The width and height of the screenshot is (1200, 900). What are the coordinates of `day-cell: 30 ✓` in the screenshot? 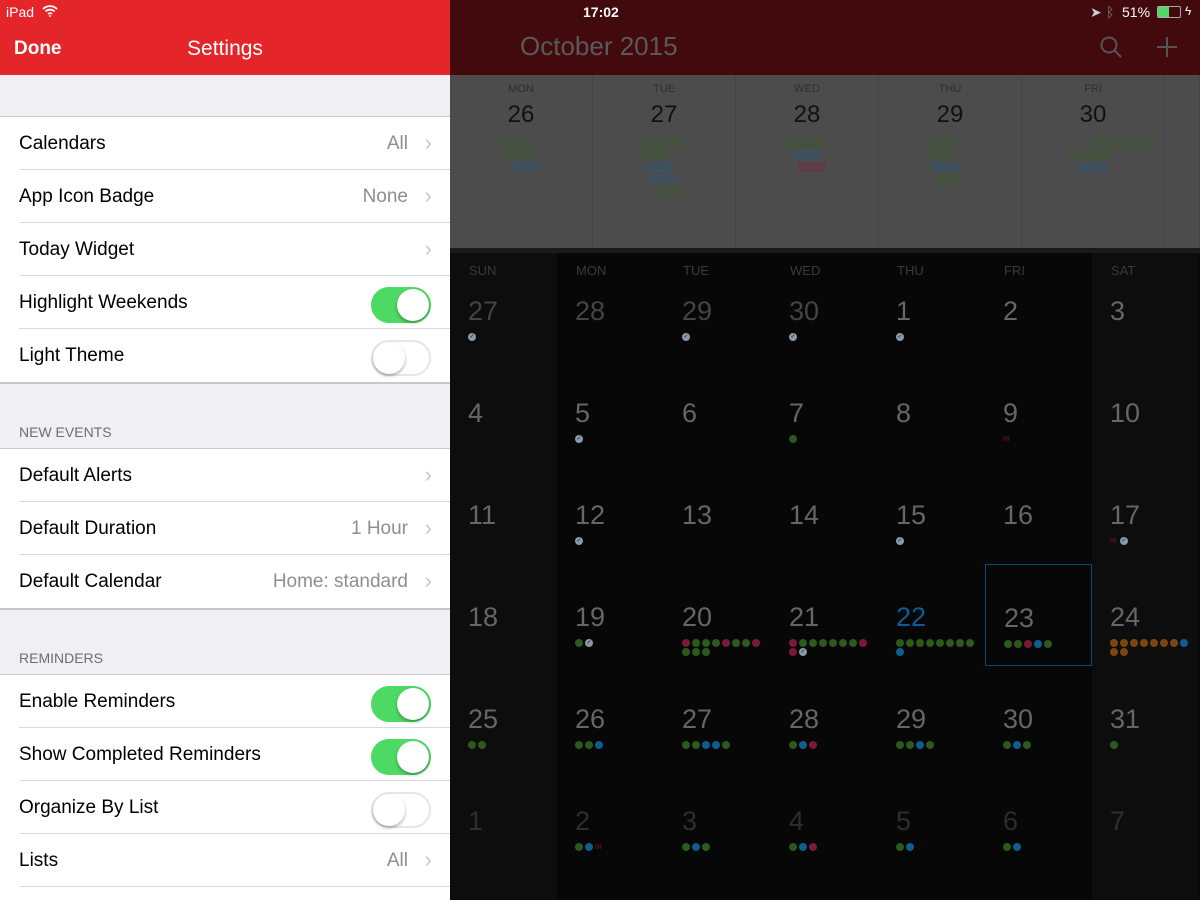 It's located at (824, 309).